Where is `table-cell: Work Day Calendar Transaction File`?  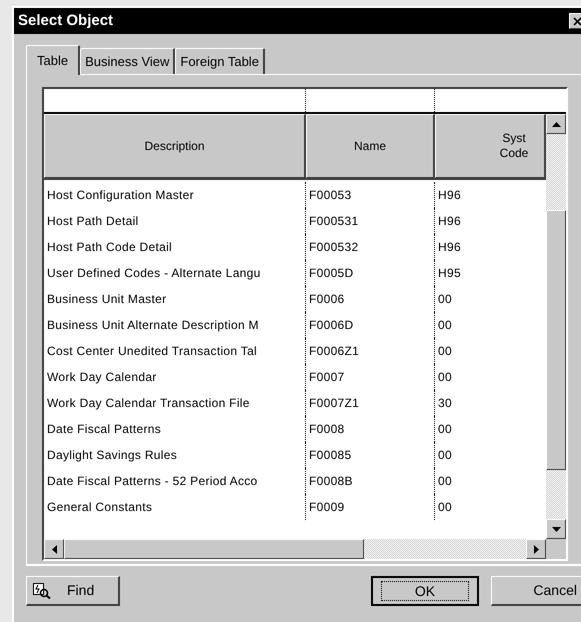
table-cell: Work Day Calendar Transaction File is located at coordinates (175, 403).